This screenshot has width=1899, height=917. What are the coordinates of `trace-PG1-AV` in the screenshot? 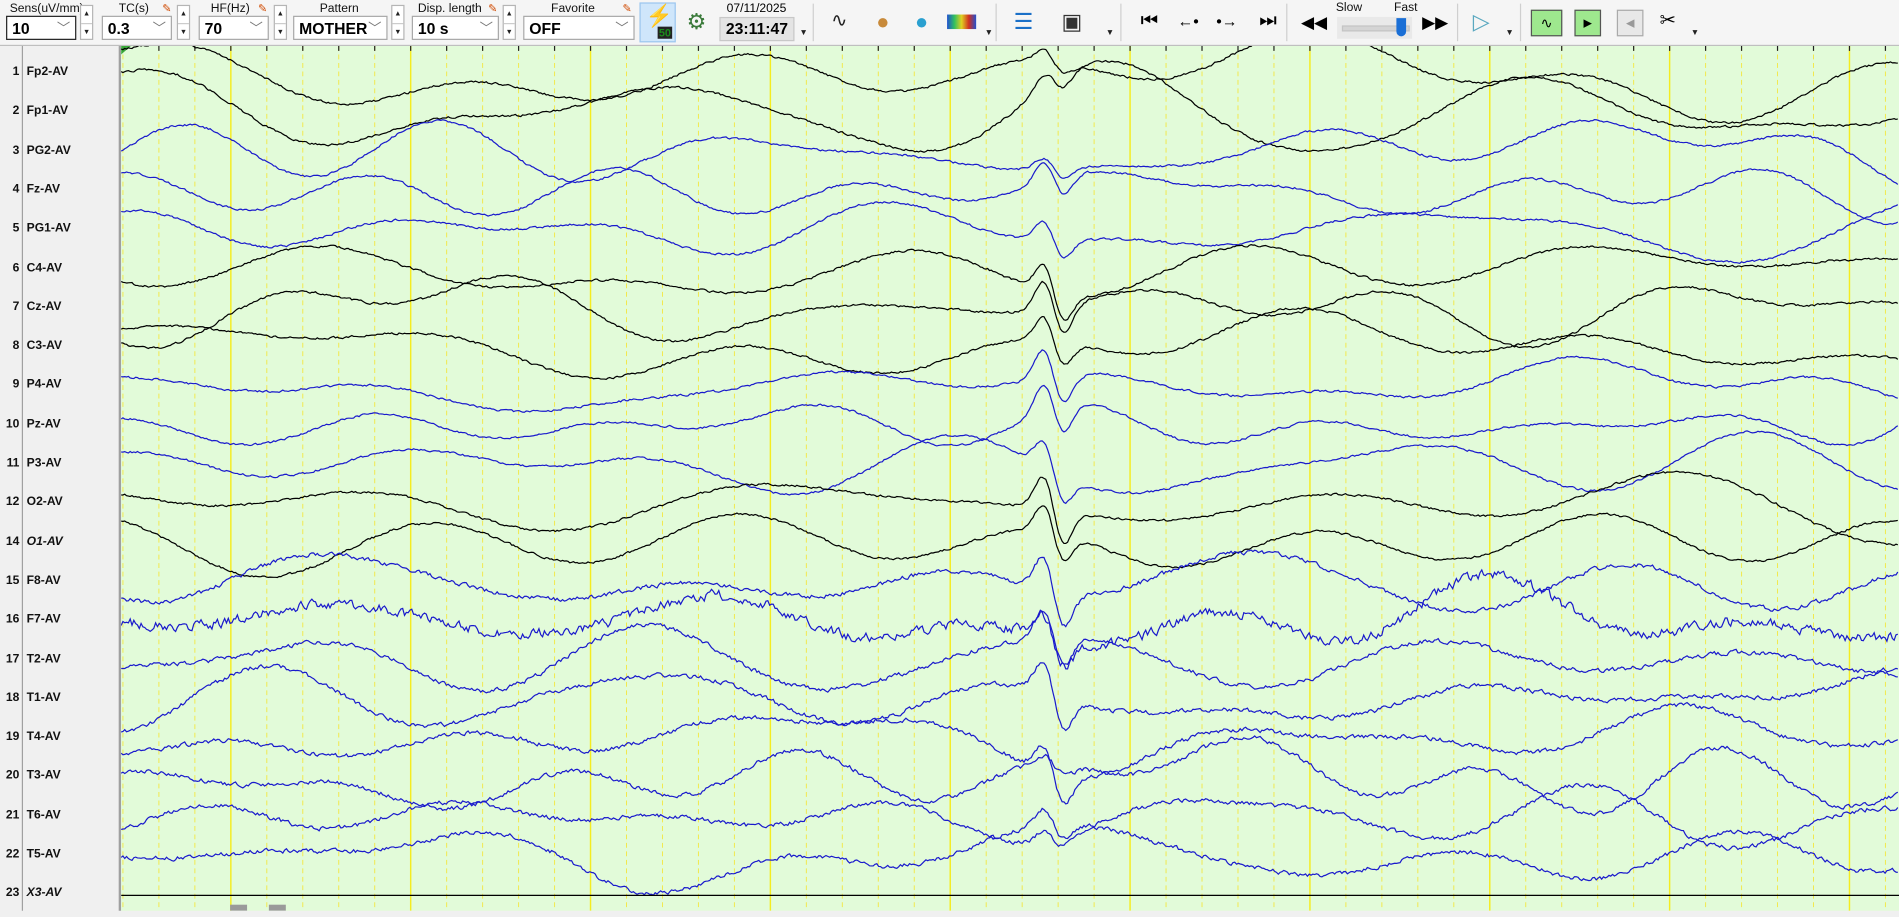 It's located at (1009, 232).